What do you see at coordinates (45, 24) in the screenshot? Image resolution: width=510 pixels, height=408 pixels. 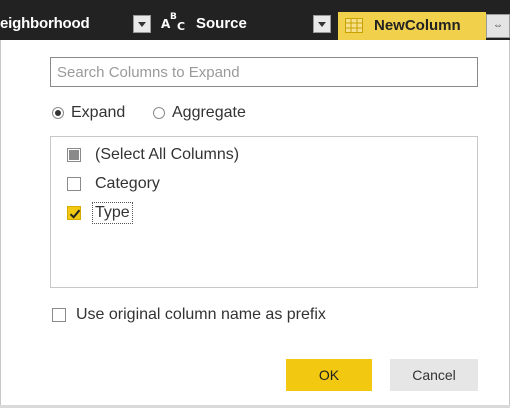 I see `column-header-neighborhood: eighborhood` at bounding box center [45, 24].